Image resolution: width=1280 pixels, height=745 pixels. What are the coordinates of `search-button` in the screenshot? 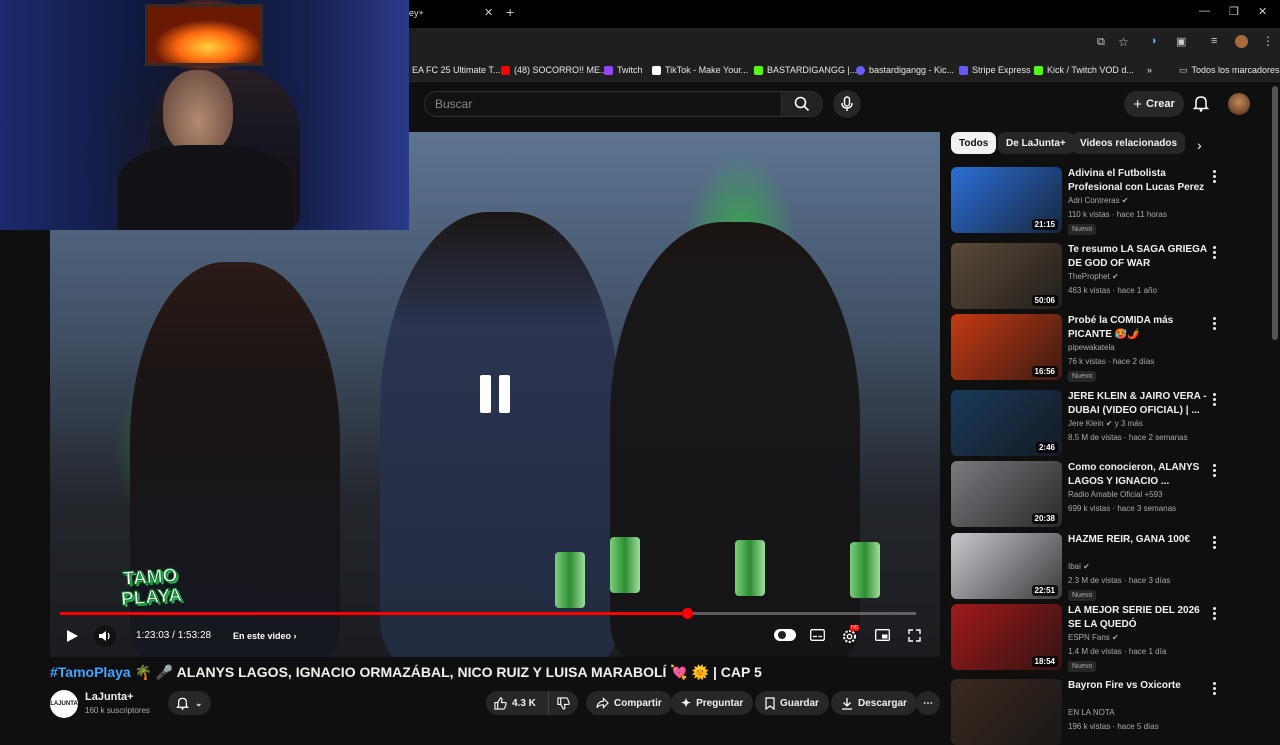 It's located at (802, 104).